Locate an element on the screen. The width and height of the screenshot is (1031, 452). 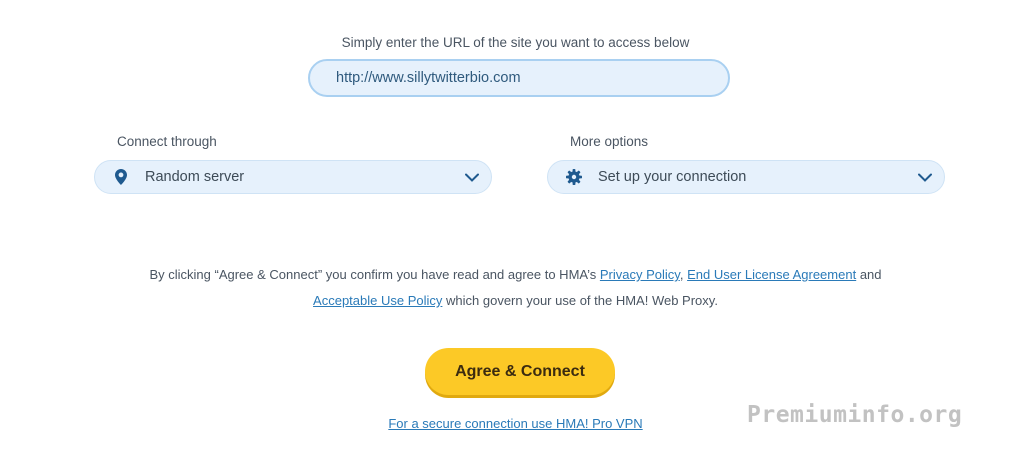
connection-options-value: Set up your connection is located at coordinates (672, 177).